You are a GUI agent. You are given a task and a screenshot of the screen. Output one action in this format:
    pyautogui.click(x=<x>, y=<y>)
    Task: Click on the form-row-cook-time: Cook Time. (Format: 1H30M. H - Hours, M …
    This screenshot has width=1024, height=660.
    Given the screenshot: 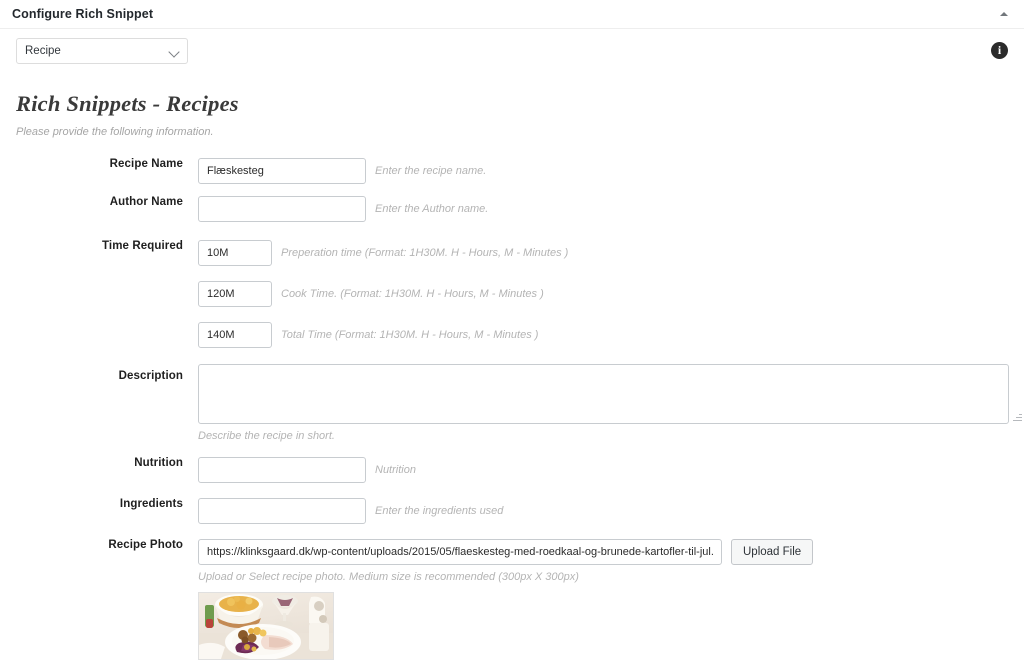 What is the action you would take?
    pyautogui.click(x=512, y=294)
    